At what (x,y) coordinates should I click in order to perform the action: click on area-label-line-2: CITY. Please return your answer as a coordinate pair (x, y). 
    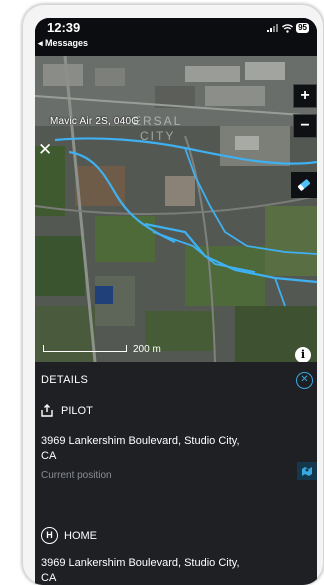
    Looking at the image, I should click on (158, 136).